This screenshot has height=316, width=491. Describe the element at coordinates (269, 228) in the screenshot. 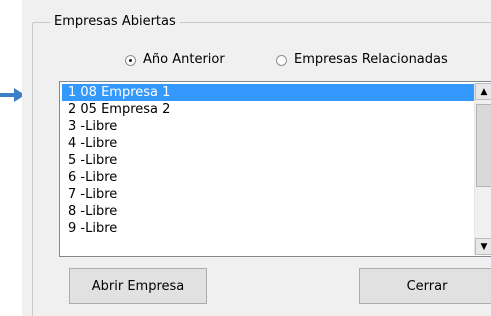

I see `list-item: 9 -Libre` at that location.